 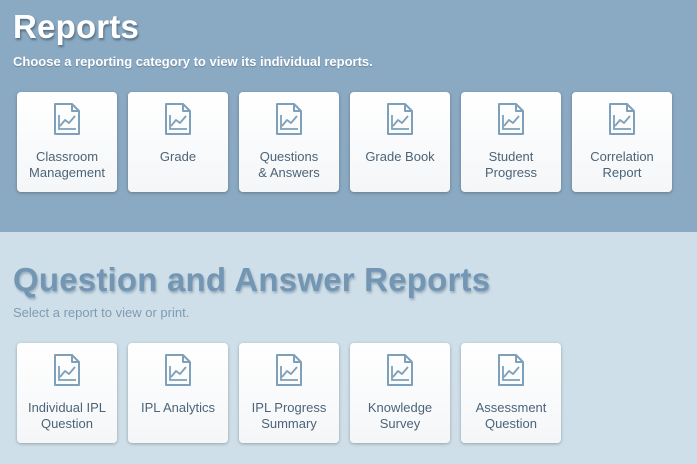 What do you see at coordinates (400, 415) in the screenshot?
I see `card-label: Knowledge Survey` at bounding box center [400, 415].